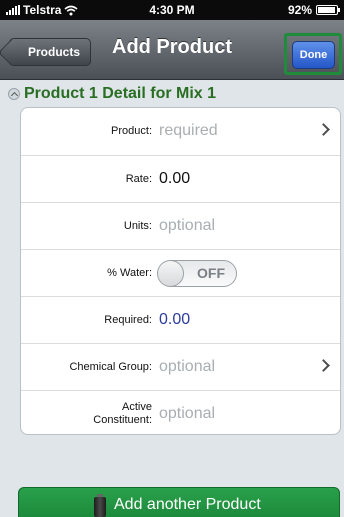  I want to click on done-button-highlight: Done, so click(313, 54).